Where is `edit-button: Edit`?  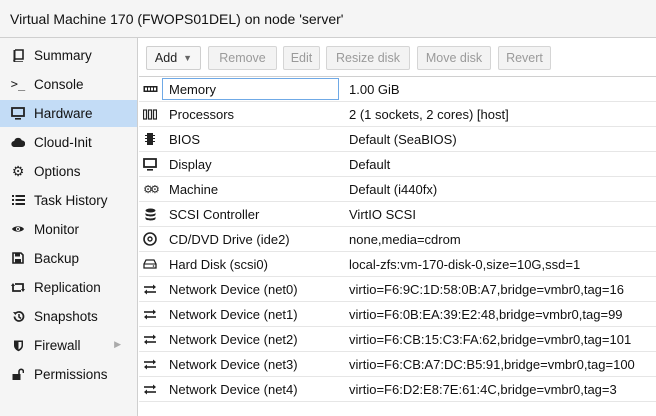
edit-button: Edit is located at coordinates (301, 58).